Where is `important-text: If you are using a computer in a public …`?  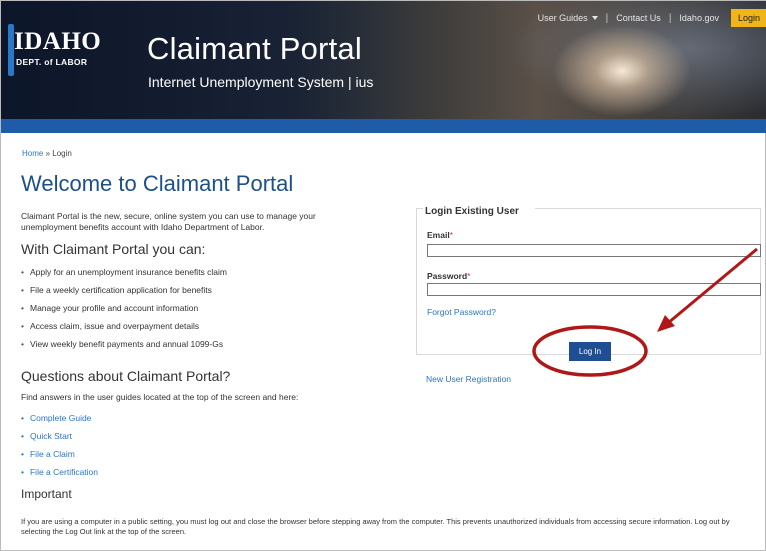 important-text: If you are using a computer in a public … is located at coordinates (375, 526).